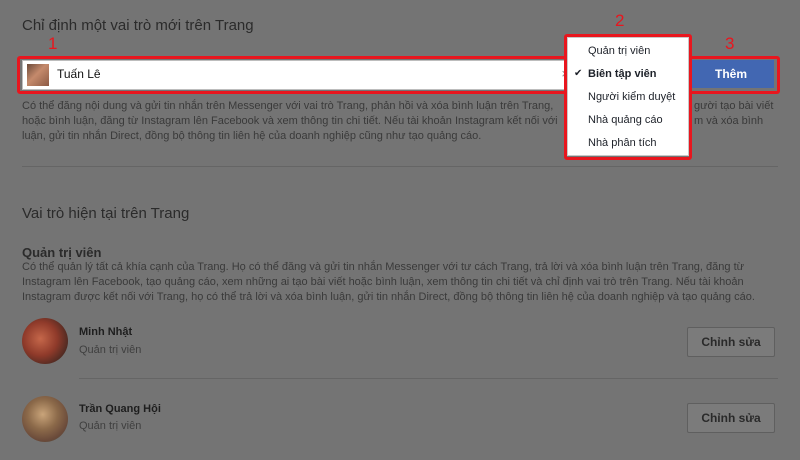 Image resolution: width=800 pixels, height=460 pixels. Describe the element at coordinates (730, 43) in the screenshot. I see `annotation-3: 3` at that location.